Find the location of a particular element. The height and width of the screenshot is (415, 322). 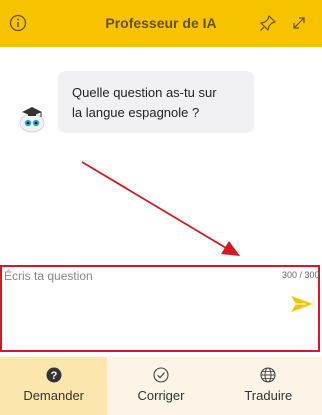

tab-corriger: Corriger is located at coordinates (161, 386).